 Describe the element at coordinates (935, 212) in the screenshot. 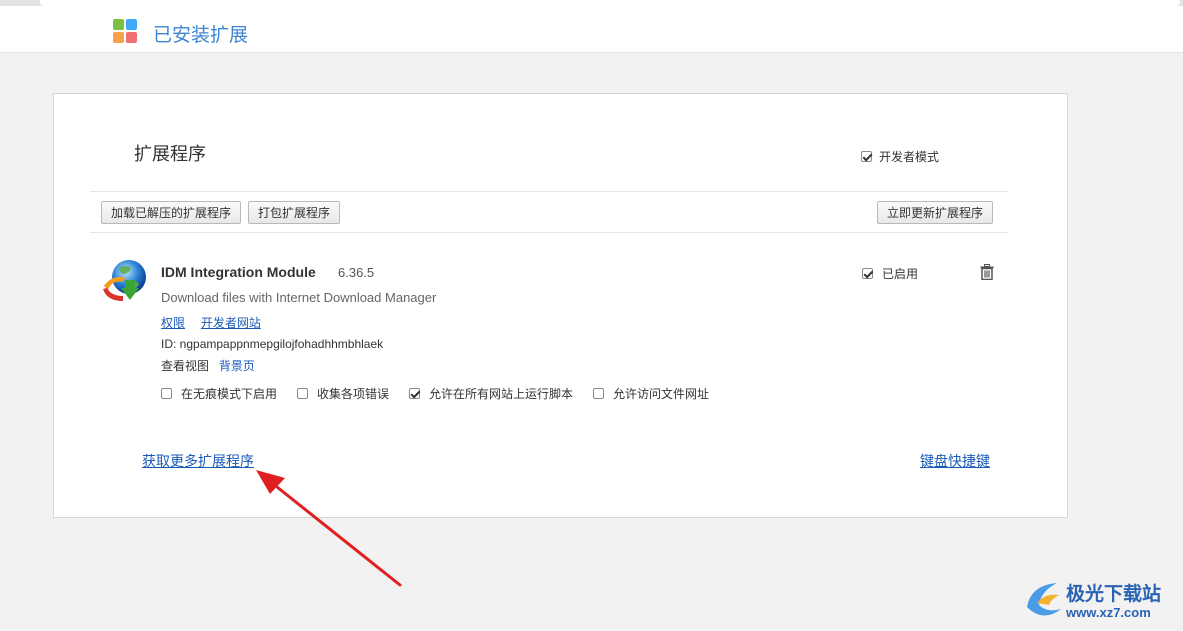

I see `update-extensions-button: 立即更新扩展程序` at that location.